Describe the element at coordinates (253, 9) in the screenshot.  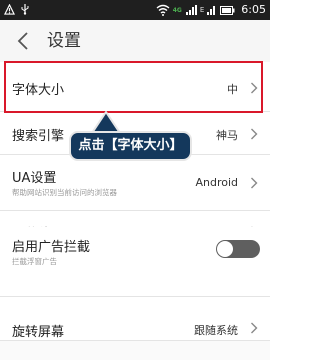
I see `clock: 6:05` at that location.